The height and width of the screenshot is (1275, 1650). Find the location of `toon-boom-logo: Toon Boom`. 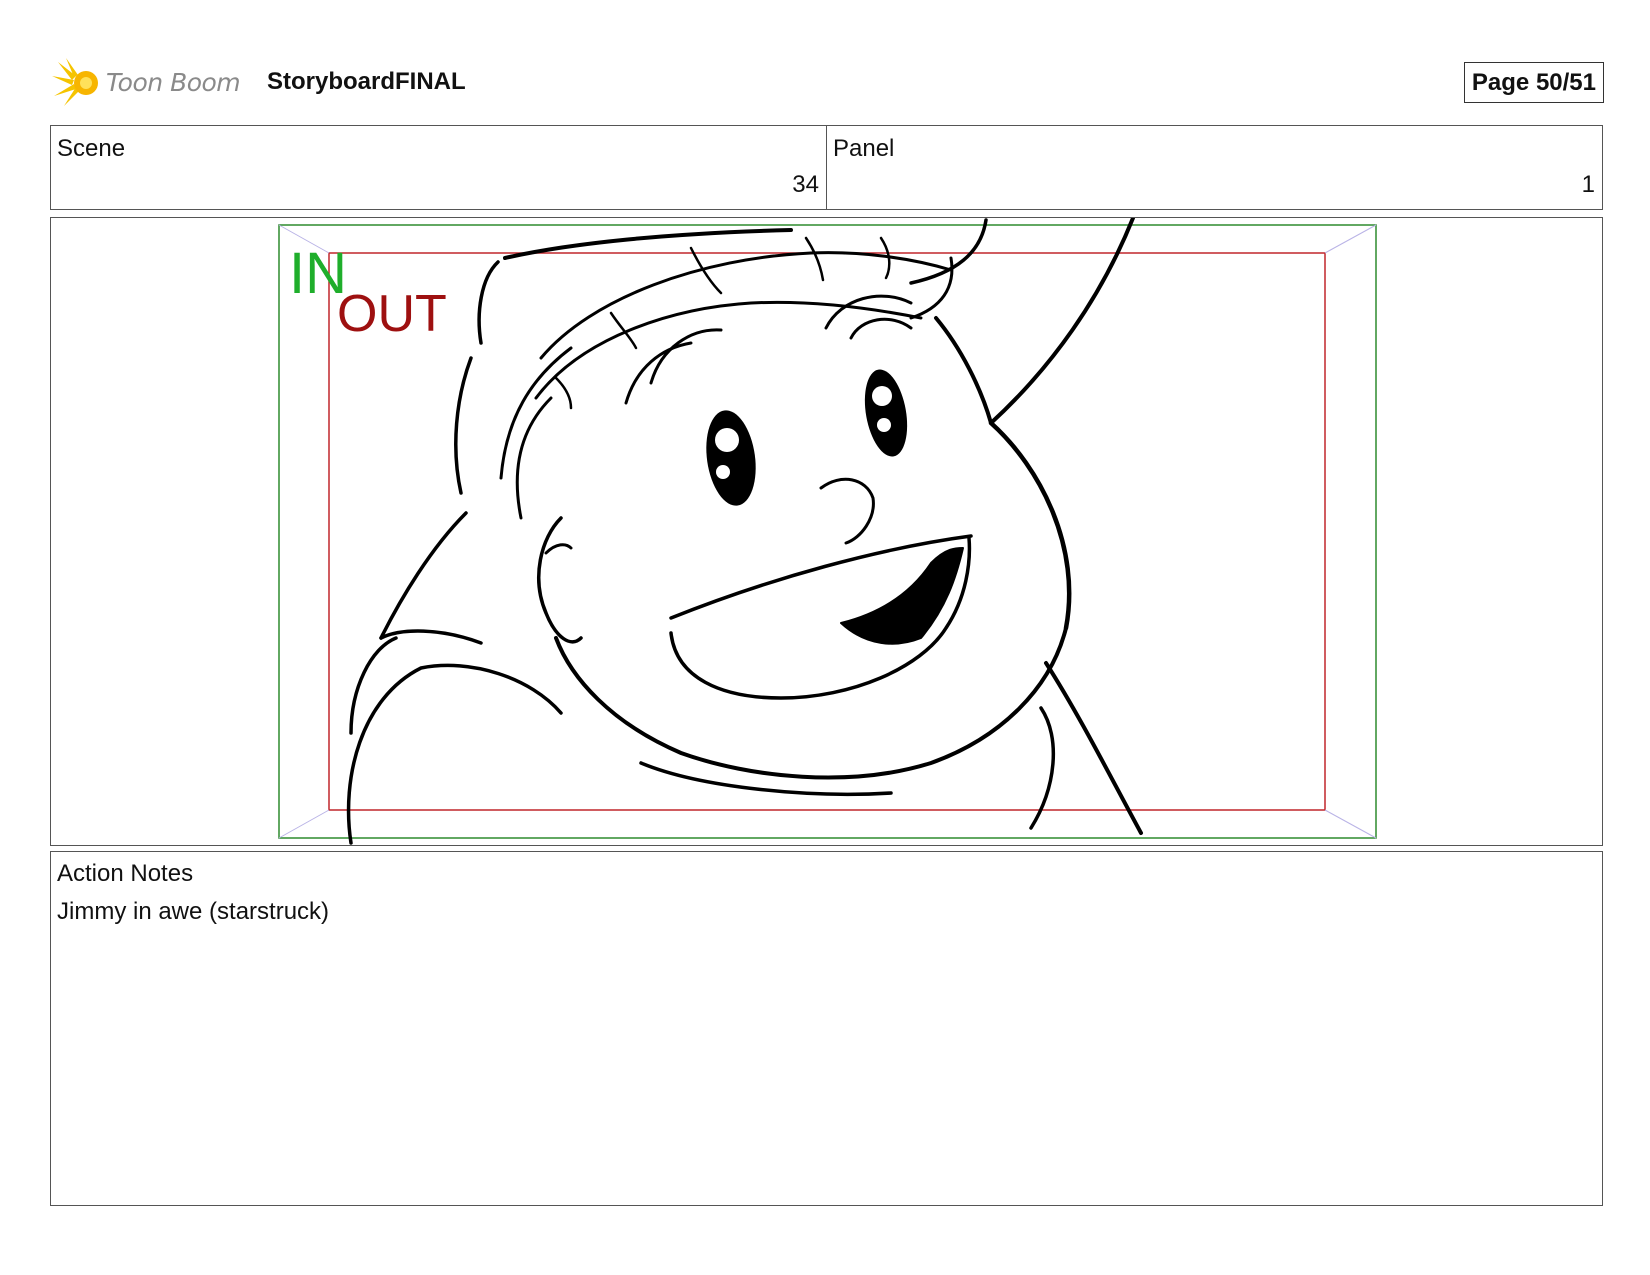

toon-boom-logo: Toon Boom is located at coordinates (146, 82).